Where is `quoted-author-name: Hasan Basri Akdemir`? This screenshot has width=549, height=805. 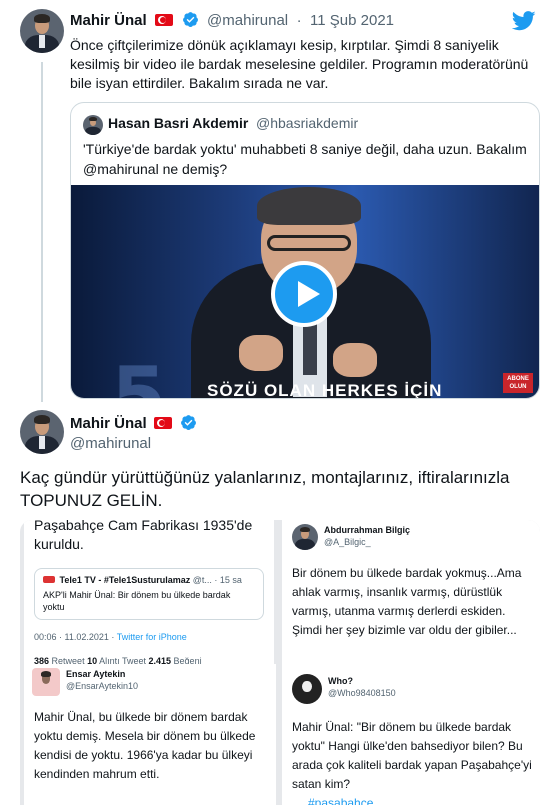
quoted-author-name: Hasan Basri Akdemir is located at coordinates (178, 123).